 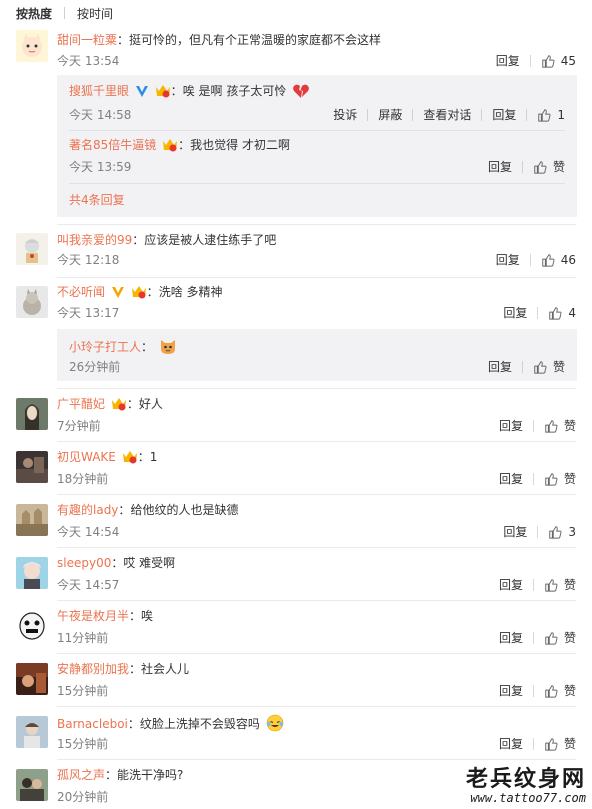 I want to click on block-button: 屏蔽, so click(x=390, y=115).